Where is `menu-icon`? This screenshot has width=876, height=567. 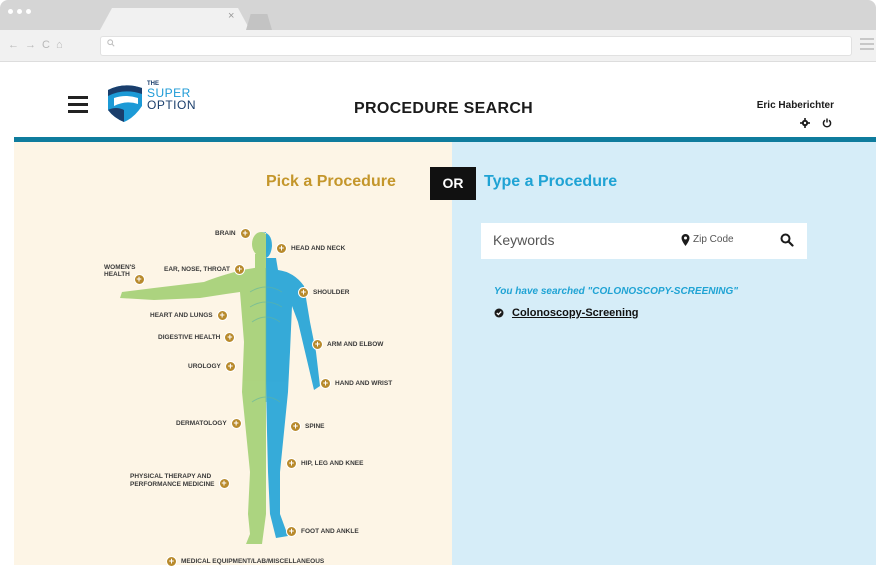 menu-icon is located at coordinates (78, 106).